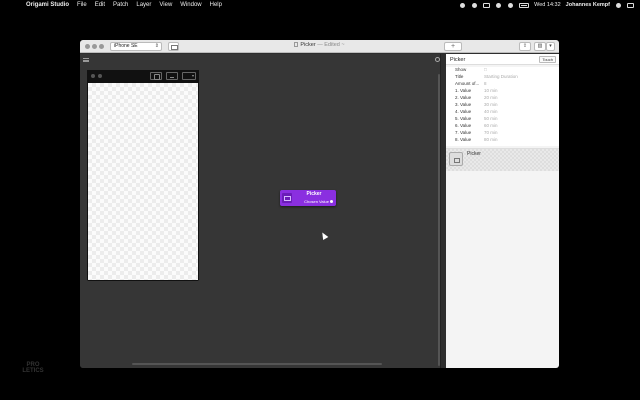  Describe the element at coordinates (308, 198) in the screenshot. I see `picker-patch-node: Picker Chosen Value` at that location.